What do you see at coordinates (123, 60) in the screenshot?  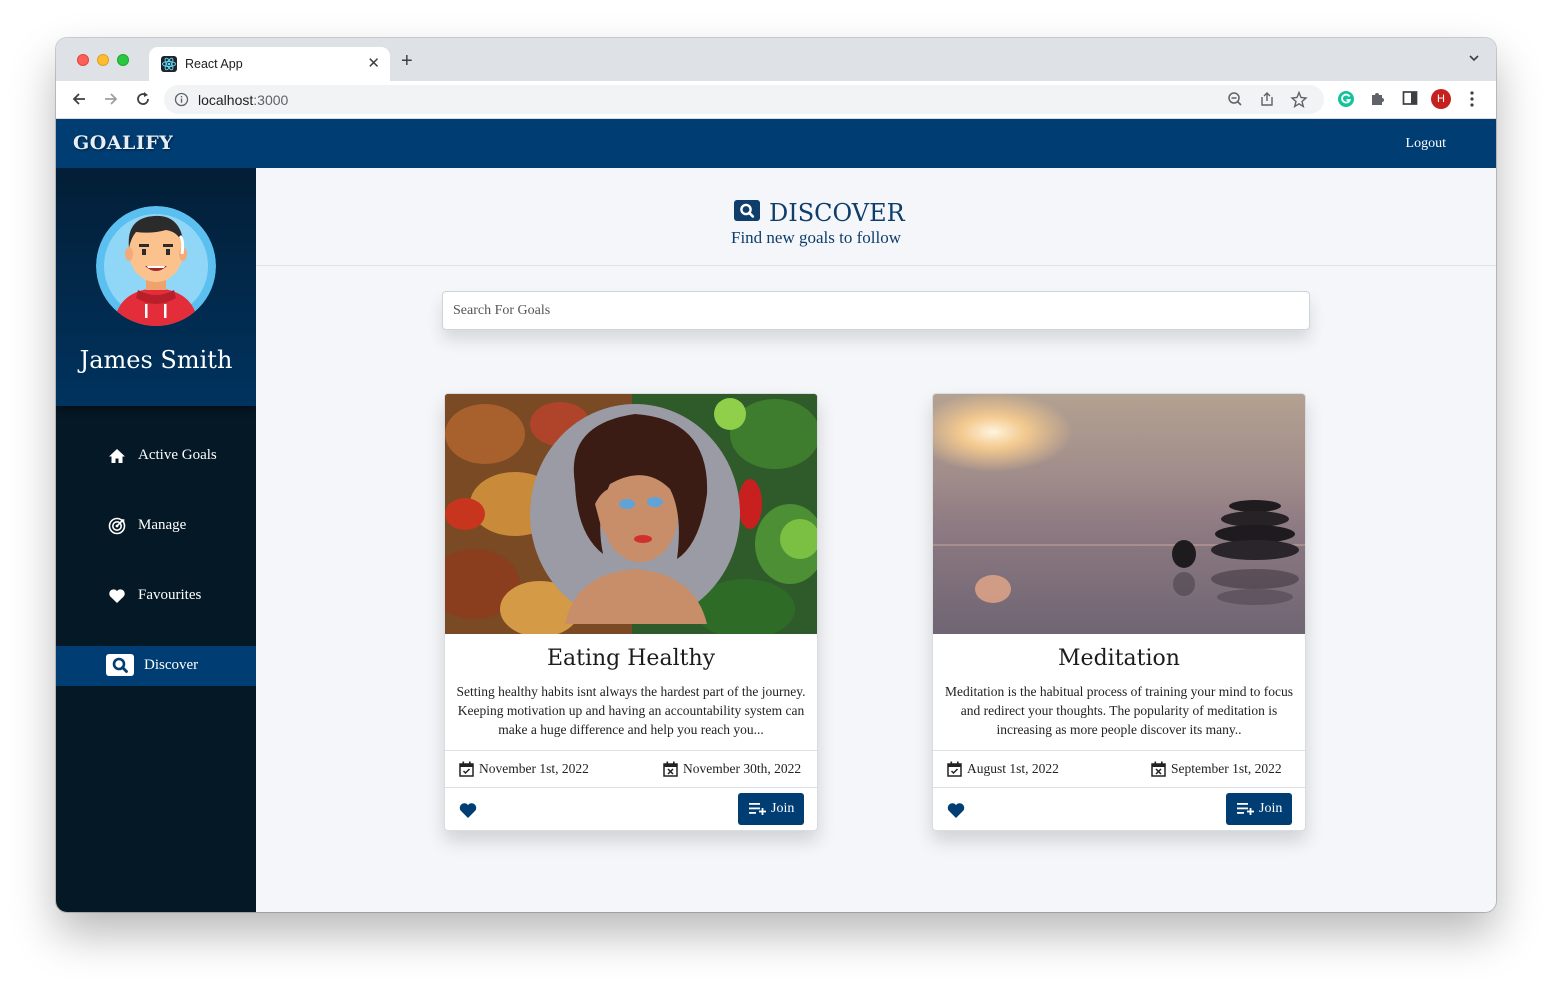 I see `maximize-window-button` at bounding box center [123, 60].